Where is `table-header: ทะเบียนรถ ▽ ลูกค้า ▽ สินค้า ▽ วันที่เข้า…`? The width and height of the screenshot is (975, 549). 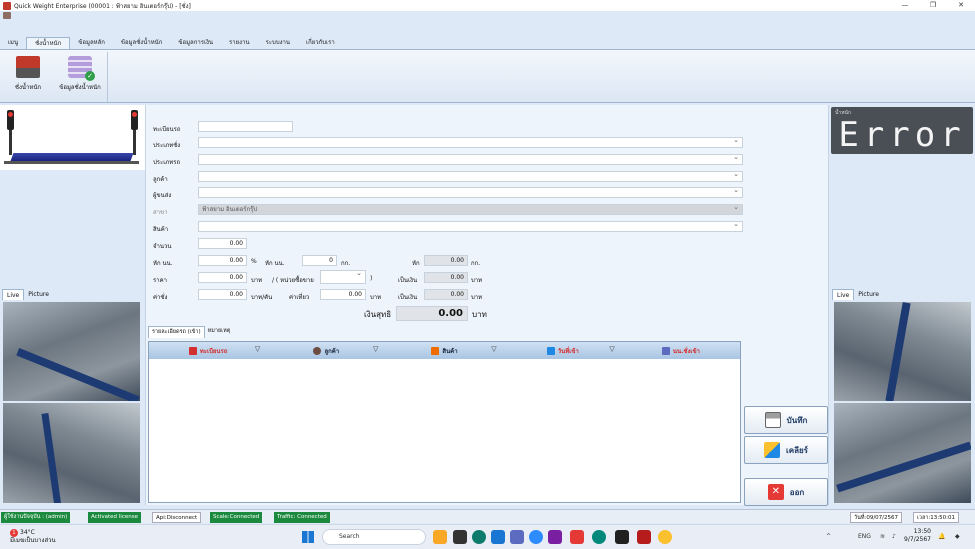 table-header: ทะเบียนรถ ▽ ลูกค้า ▽ สินค้า ▽ วันที่เข้า… is located at coordinates (444, 350).